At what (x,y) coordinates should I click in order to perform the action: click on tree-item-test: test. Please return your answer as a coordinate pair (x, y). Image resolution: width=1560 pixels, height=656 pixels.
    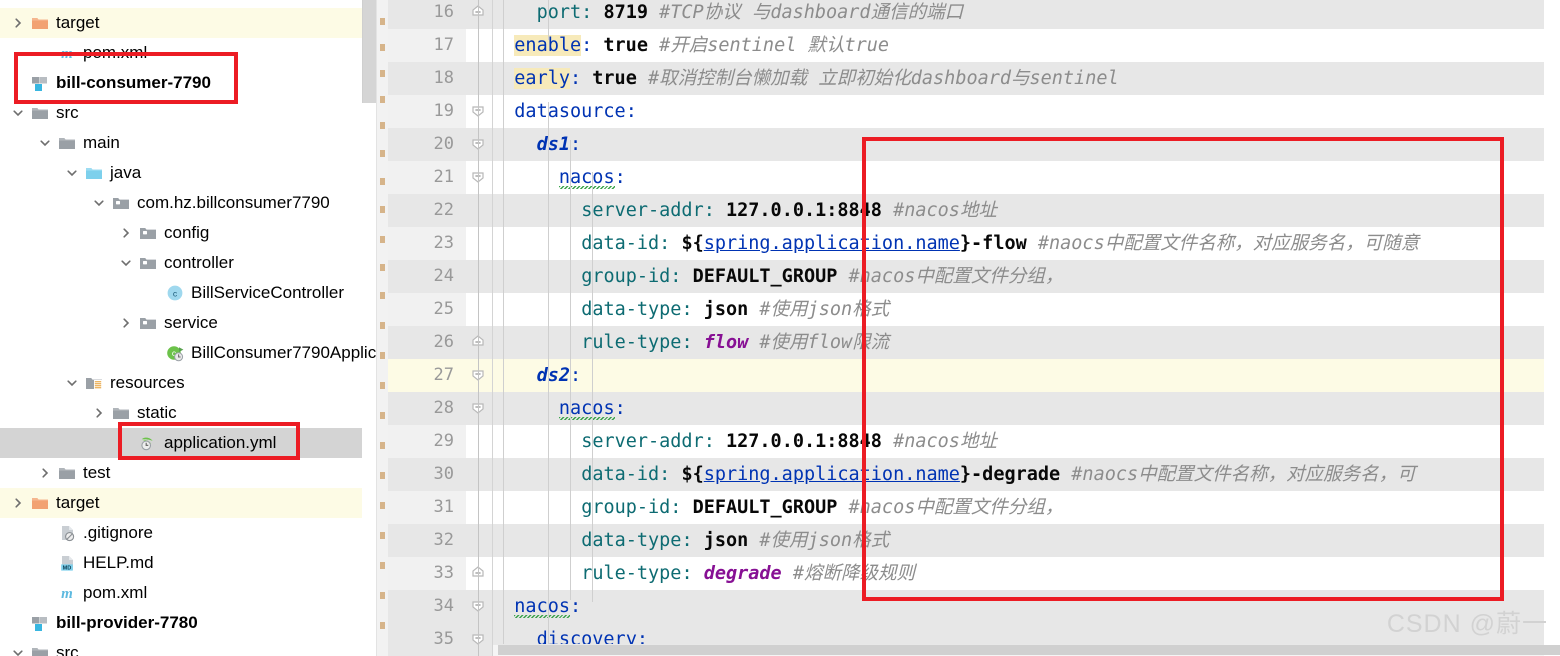
    Looking at the image, I should click on (181, 473).